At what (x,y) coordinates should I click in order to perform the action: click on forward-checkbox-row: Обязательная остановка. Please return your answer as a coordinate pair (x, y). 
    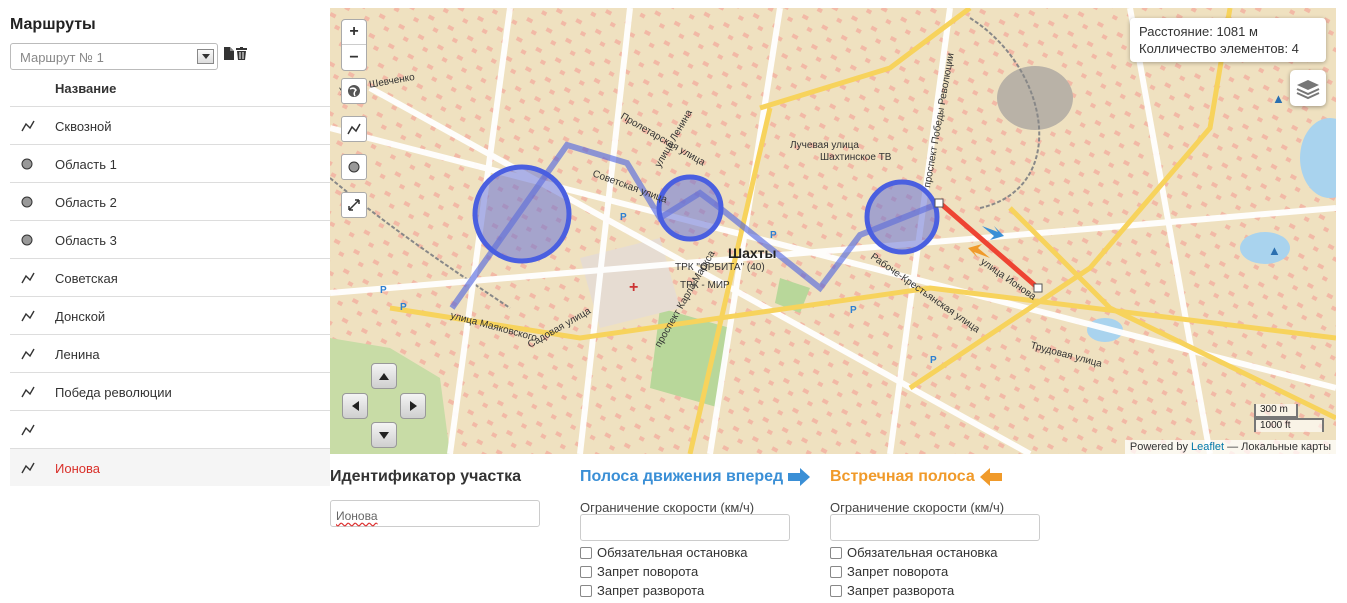
    Looking at the image, I should click on (664, 552).